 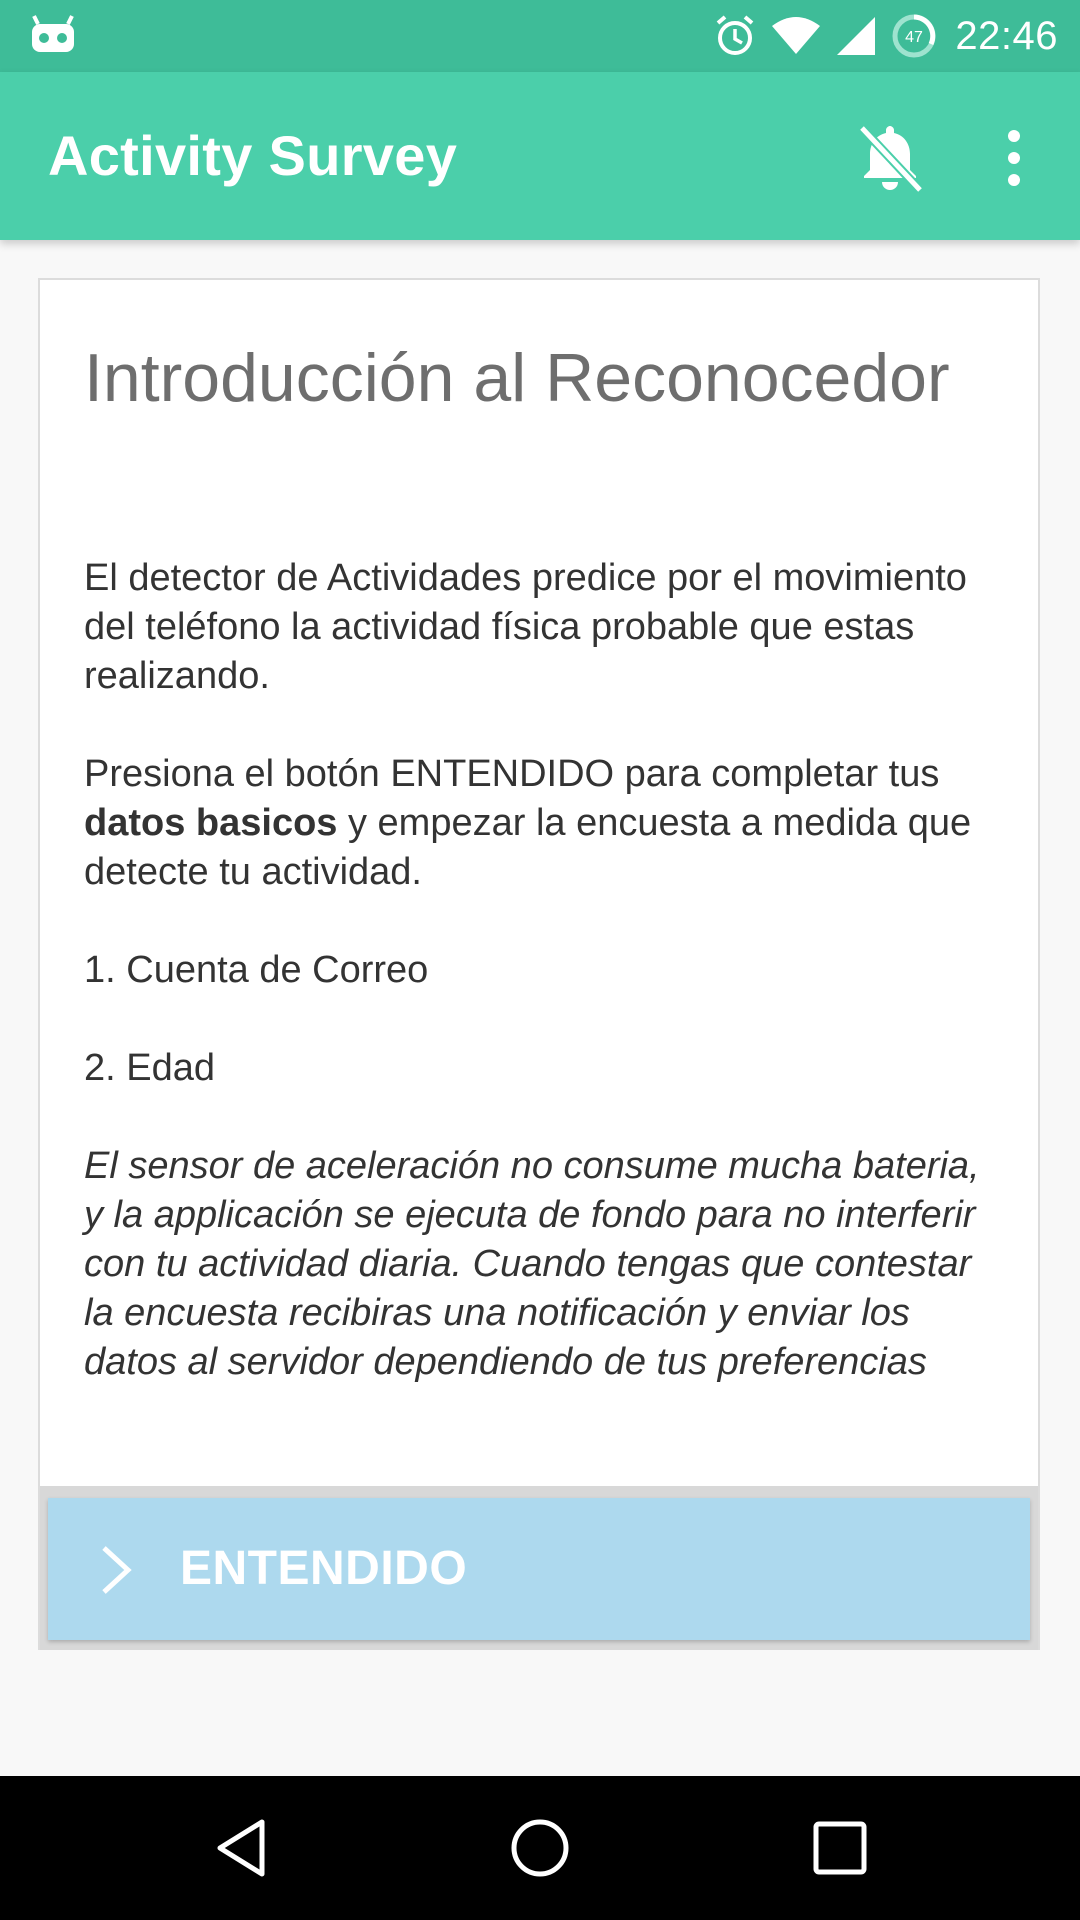 I want to click on alarm-icon, so click(x=735, y=36).